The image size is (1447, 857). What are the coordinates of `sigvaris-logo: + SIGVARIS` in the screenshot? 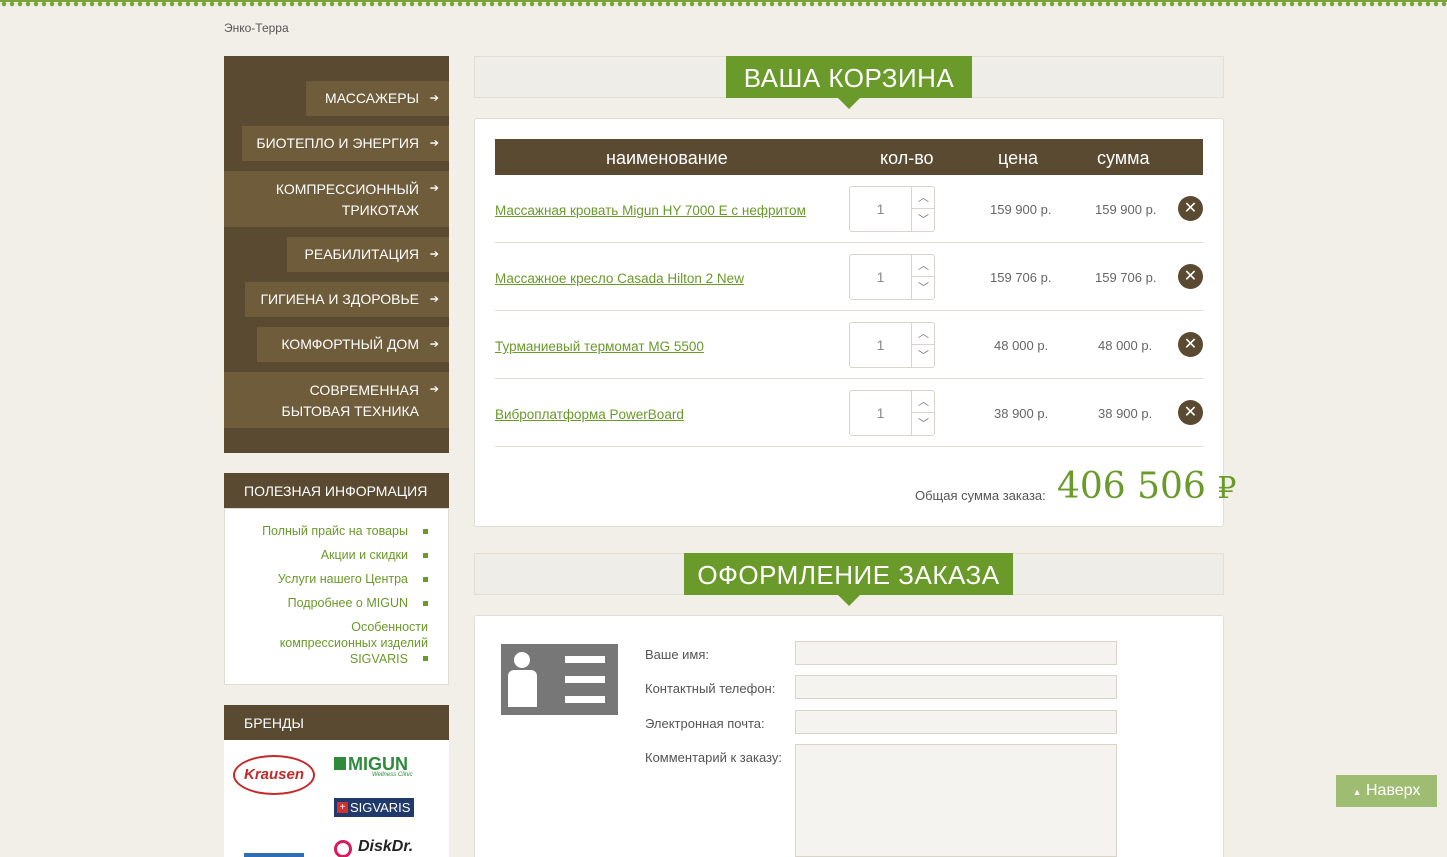 It's located at (374, 807).